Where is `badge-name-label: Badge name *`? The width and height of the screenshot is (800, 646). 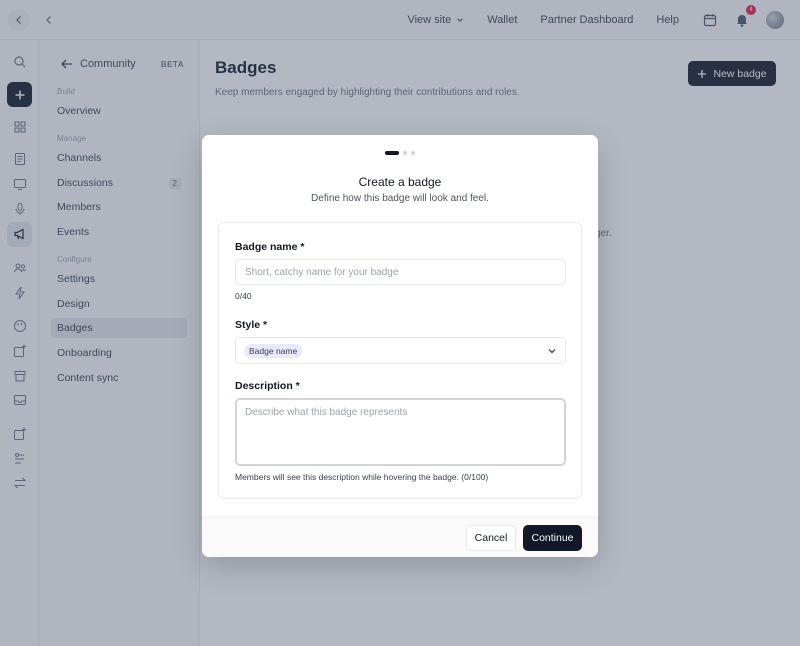
badge-name-label: Badge name * is located at coordinates (270, 247).